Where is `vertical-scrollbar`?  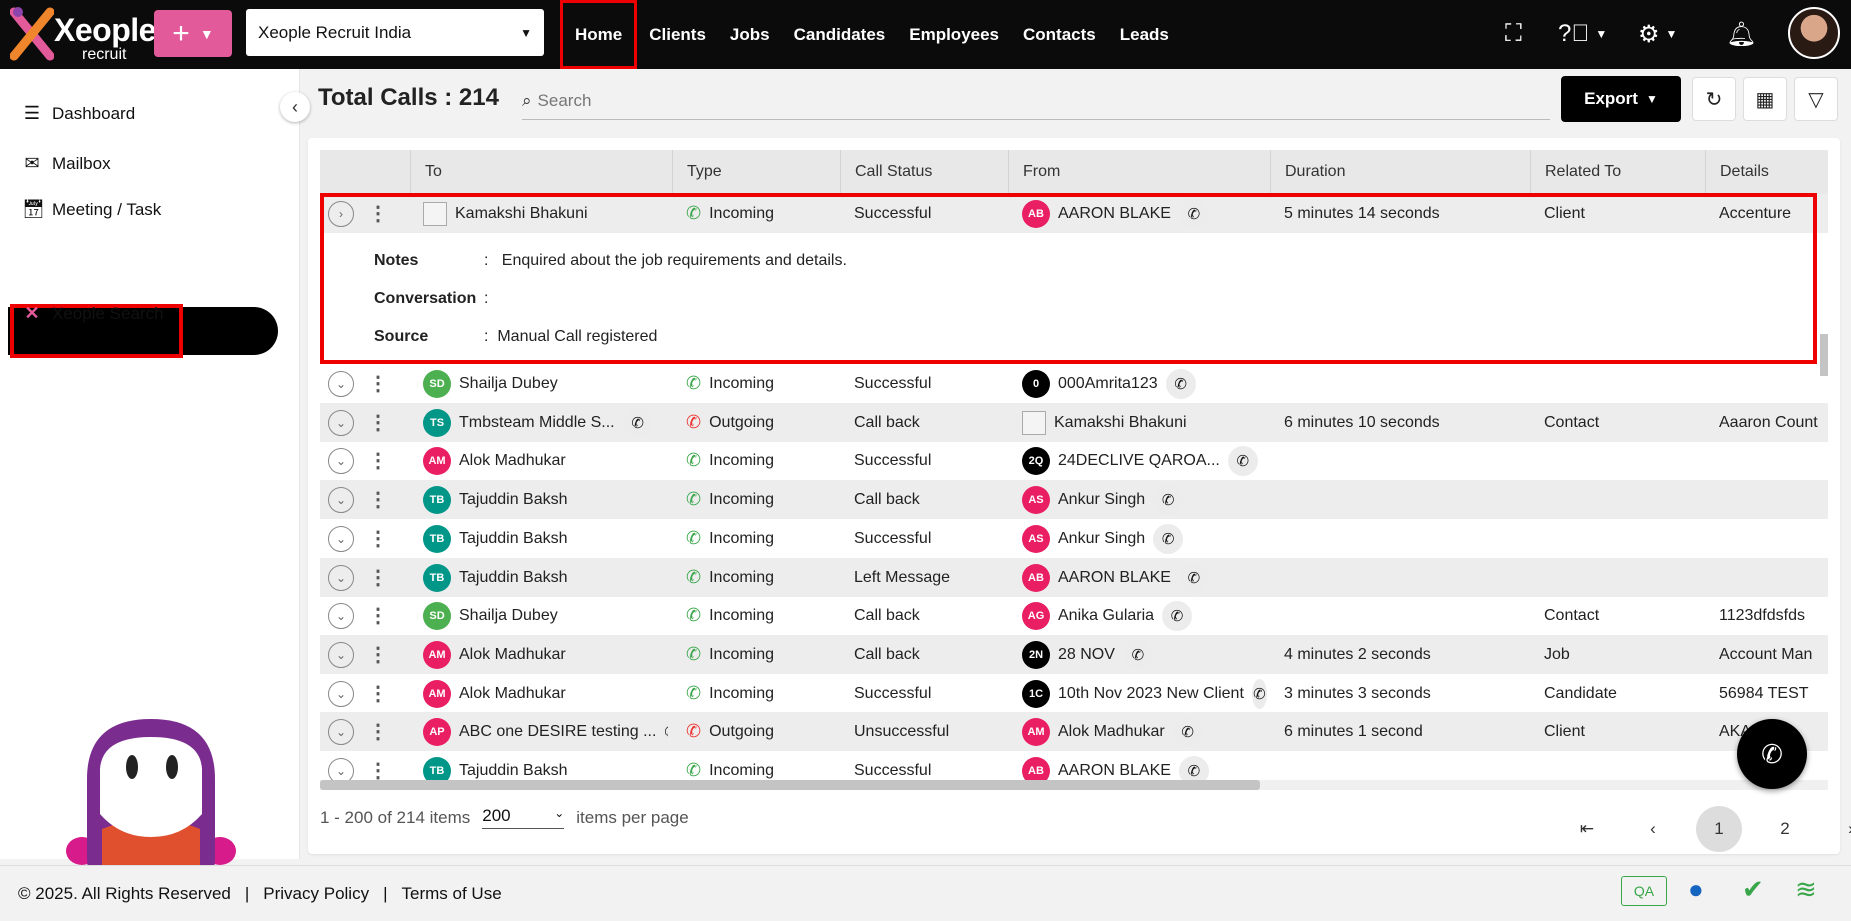
vertical-scrollbar is located at coordinates (1824, 355).